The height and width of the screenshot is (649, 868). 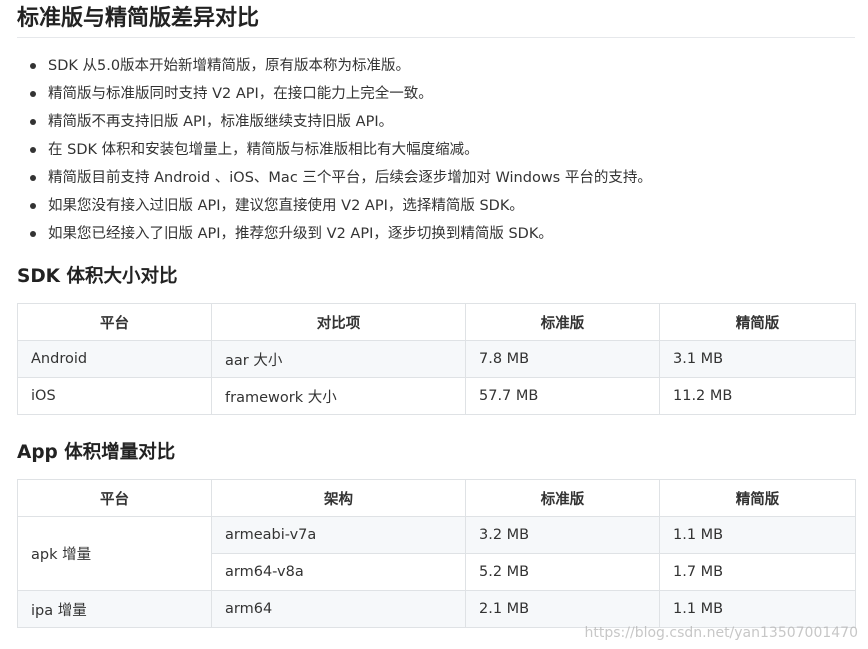 What do you see at coordinates (436, 94) in the screenshot?
I see `list-item: 精简版与标准版同时支持 V2 API，在接口能力上完全一致。` at bounding box center [436, 94].